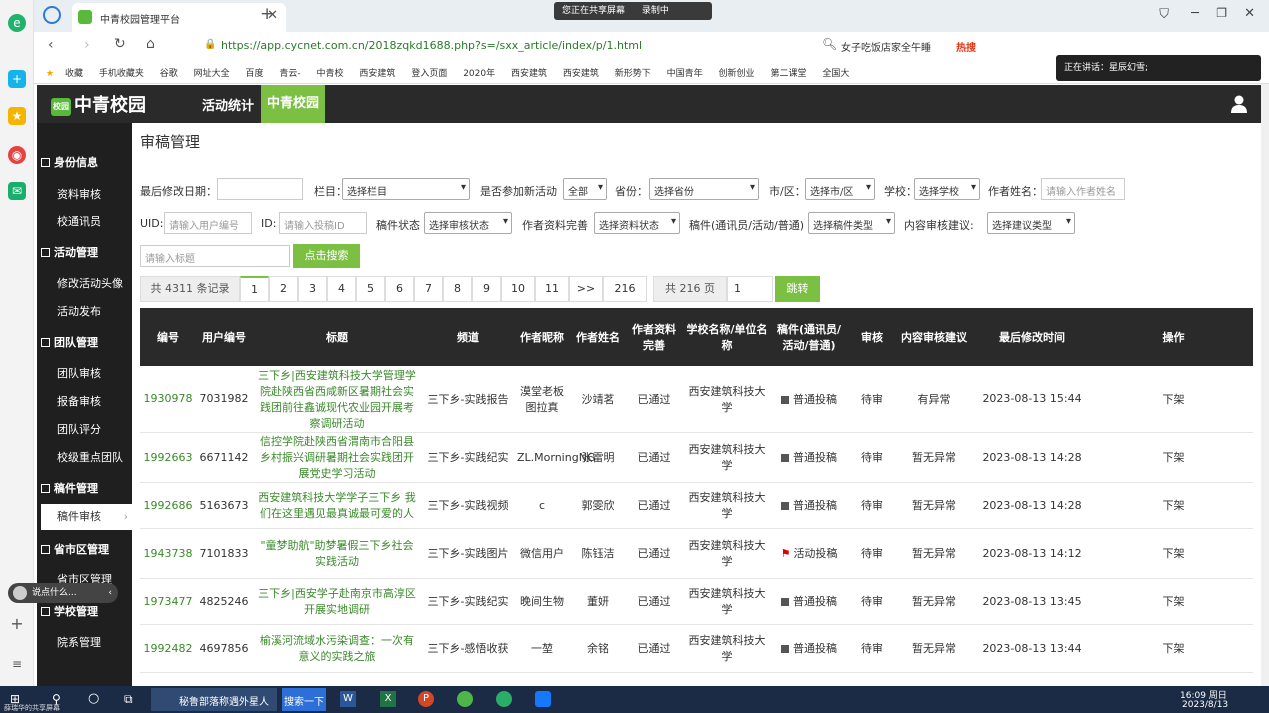  Describe the element at coordinates (228, 104) in the screenshot. I see `nav-activity-stats: 活动统计` at that location.